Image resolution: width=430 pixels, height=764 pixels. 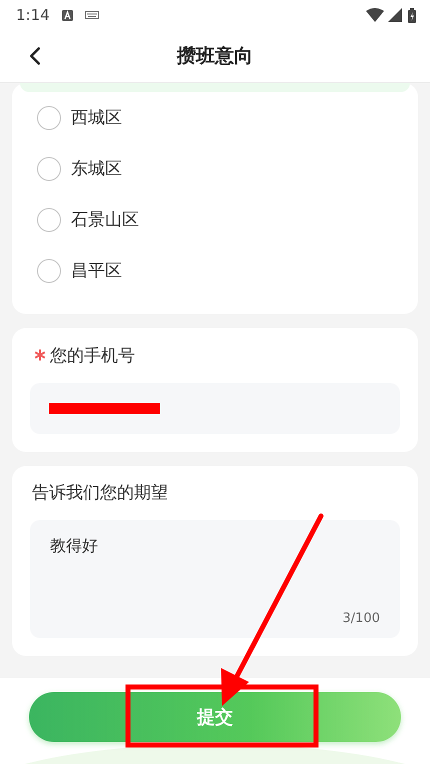 I want to click on expectation-text-area: 教得好 3/100, so click(x=215, y=579).